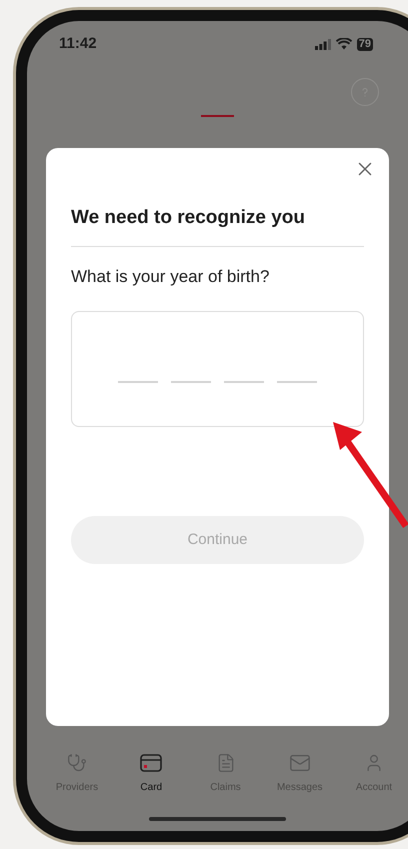 Image resolution: width=408 pixels, height=849 pixels. Describe the element at coordinates (299, 763) in the screenshot. I see `envelope-icon` at that location.